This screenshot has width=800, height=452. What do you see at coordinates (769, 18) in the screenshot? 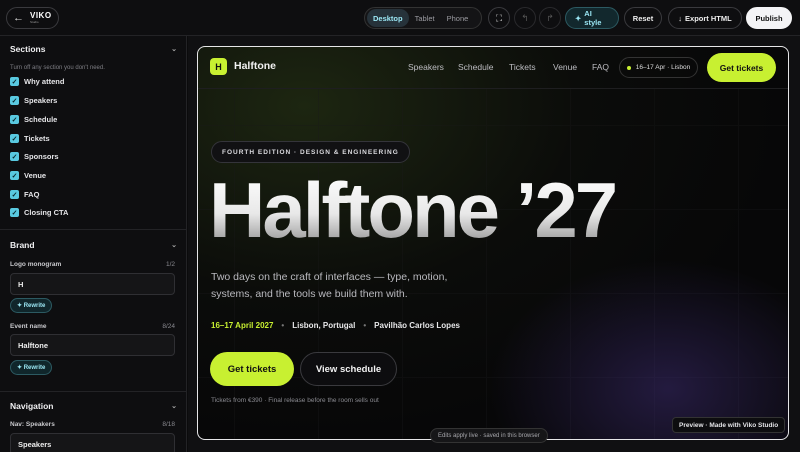
I see `publish-button: Publish` at bounding box center [769, 18].